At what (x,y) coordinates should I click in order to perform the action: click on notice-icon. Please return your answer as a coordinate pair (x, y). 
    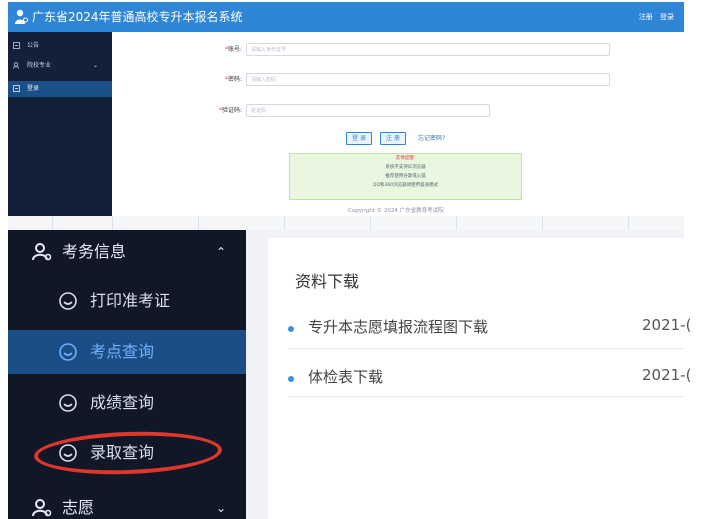
    Looking at the image, I should click on (16, 45).